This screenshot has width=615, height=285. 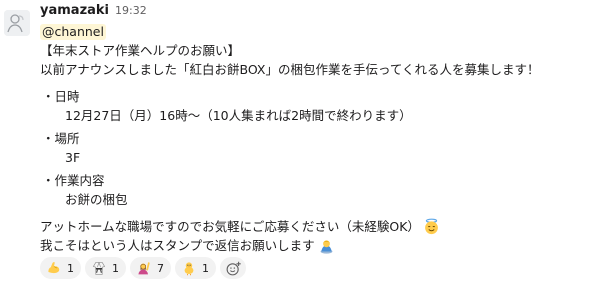 I want to click on smiling-face-with-halo-icon, so click(x=431, y=226).